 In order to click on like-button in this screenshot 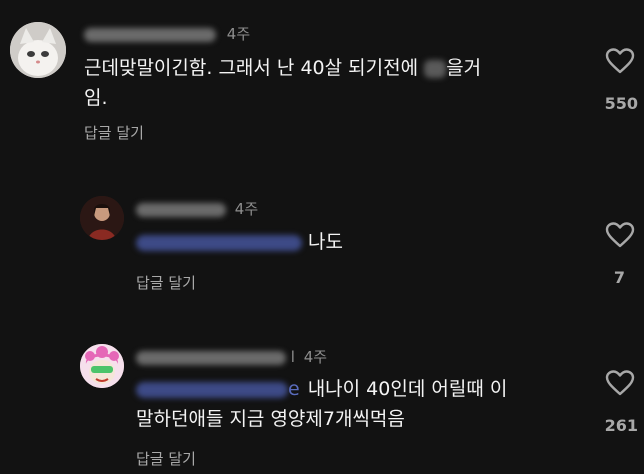, I will do `click(620, 383)`.